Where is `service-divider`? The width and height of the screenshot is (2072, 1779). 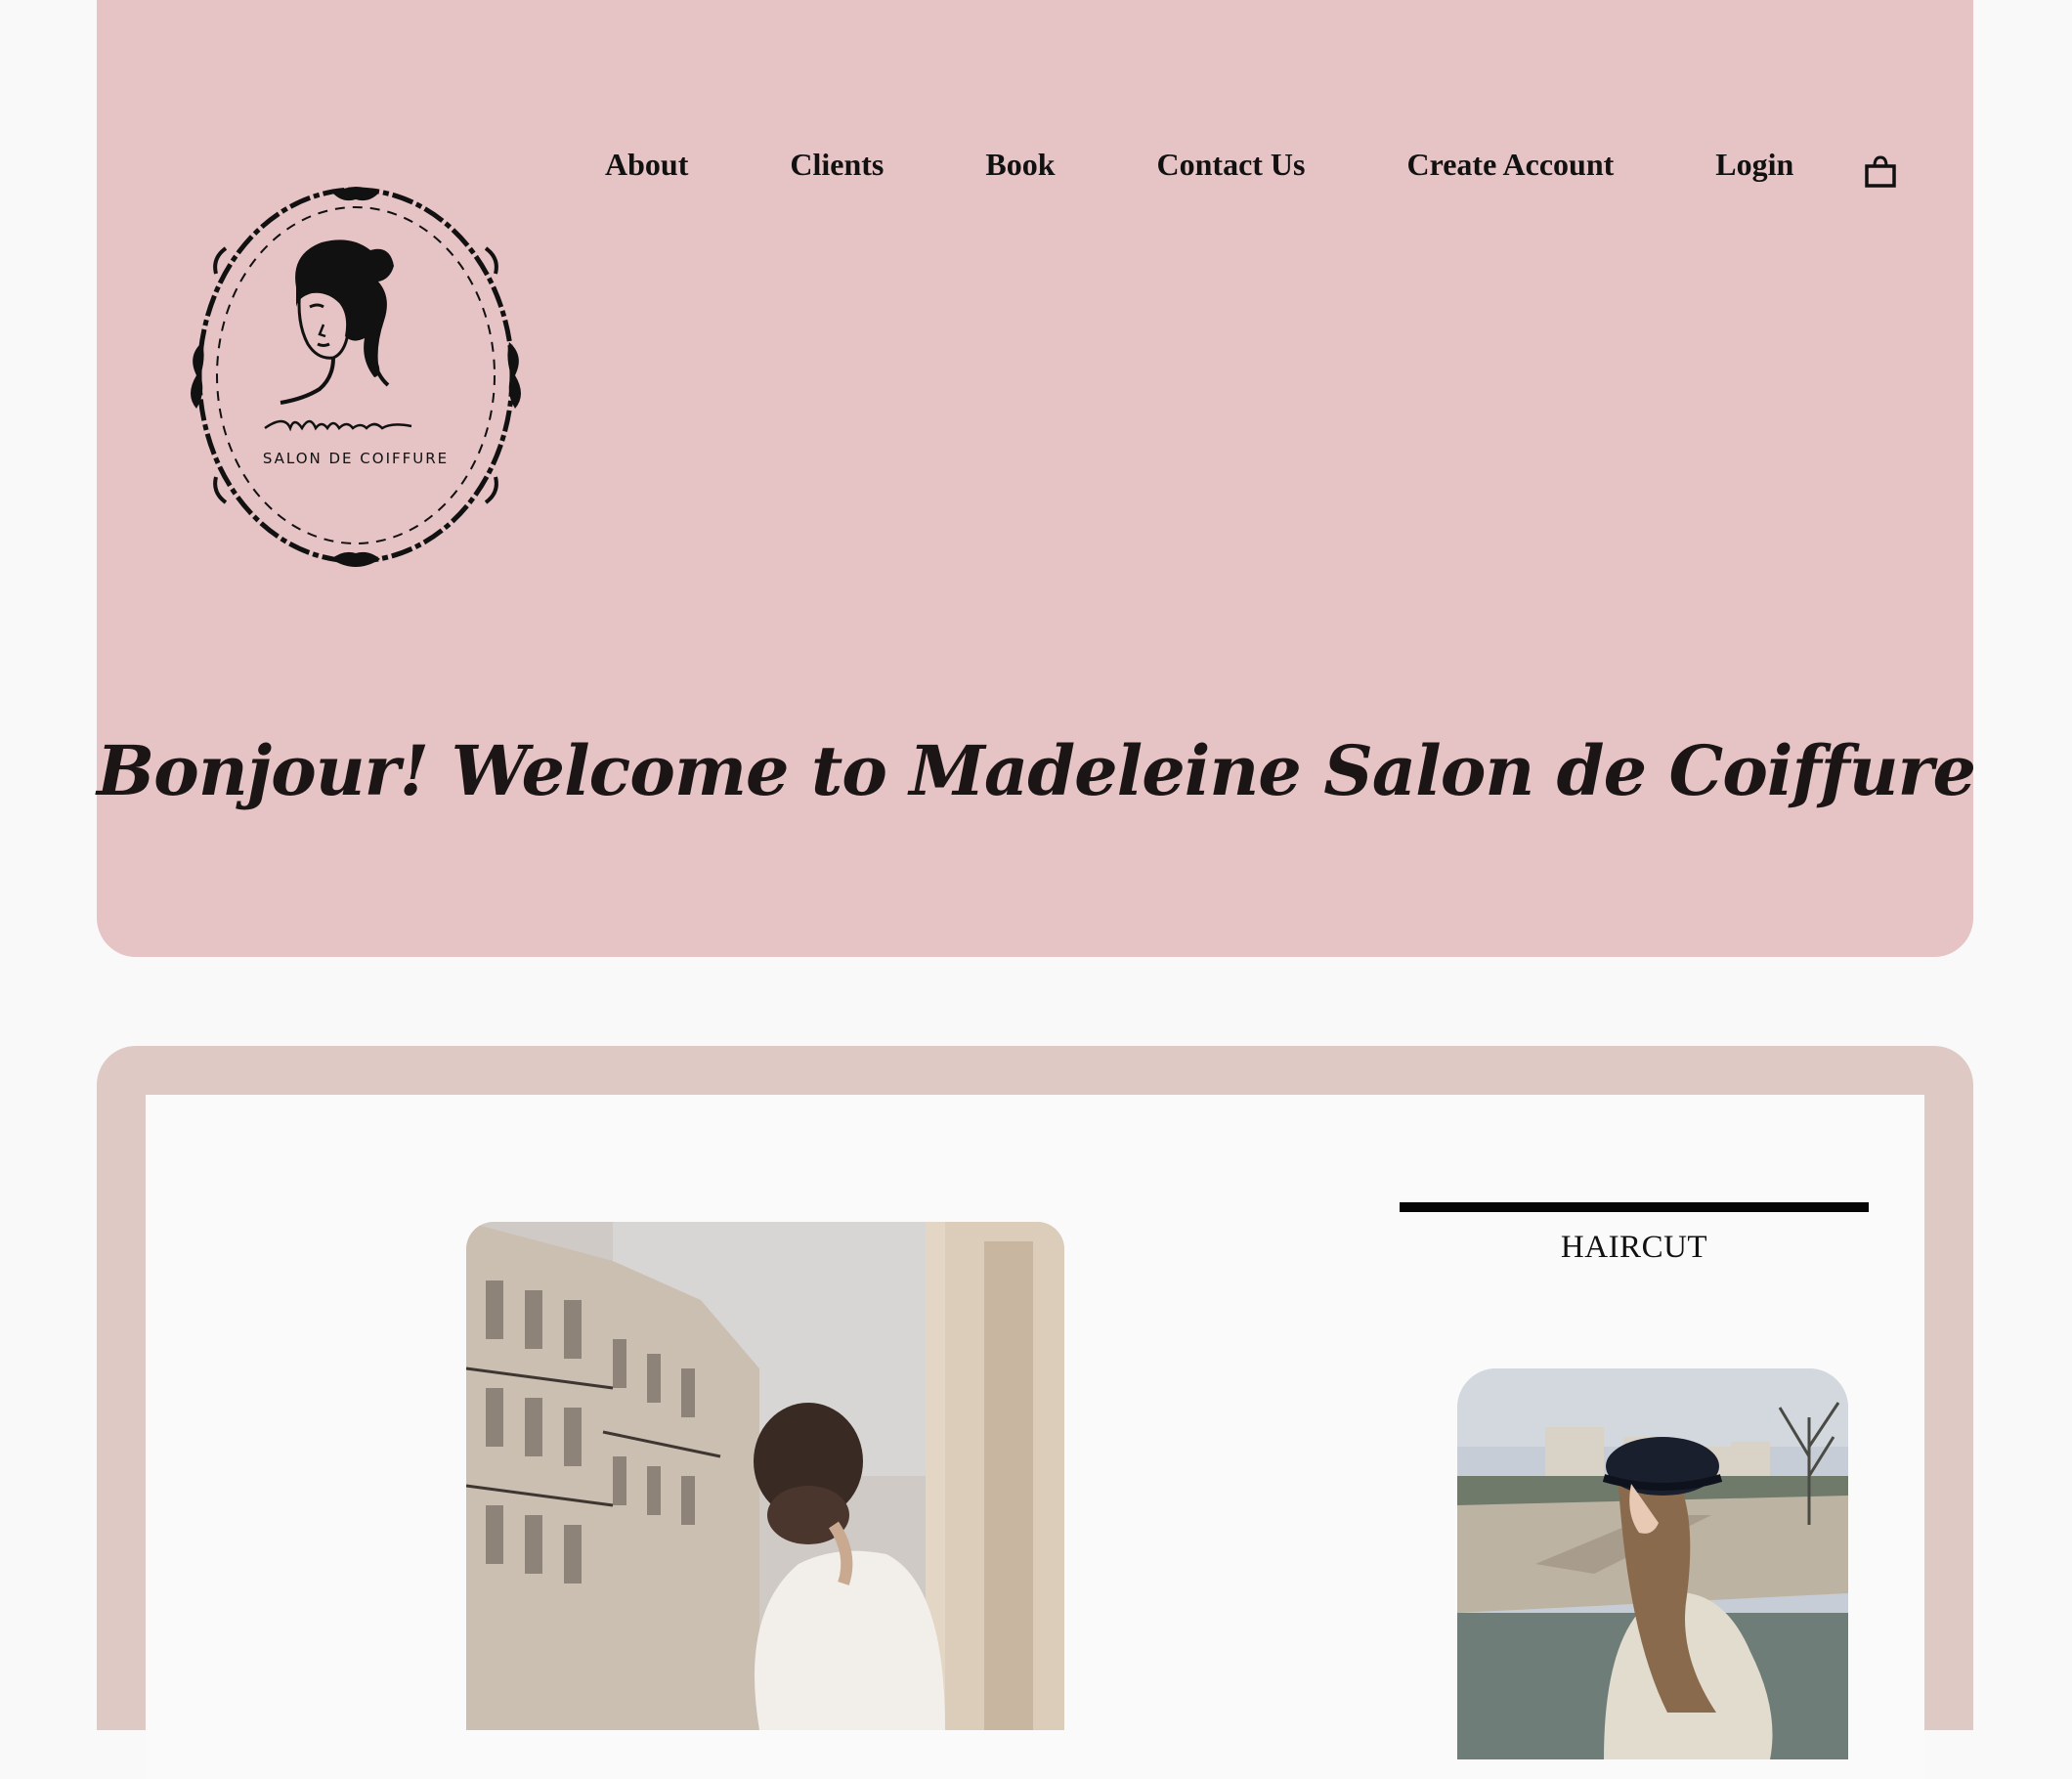
service-divider is located at coordinates (1634, 1207).